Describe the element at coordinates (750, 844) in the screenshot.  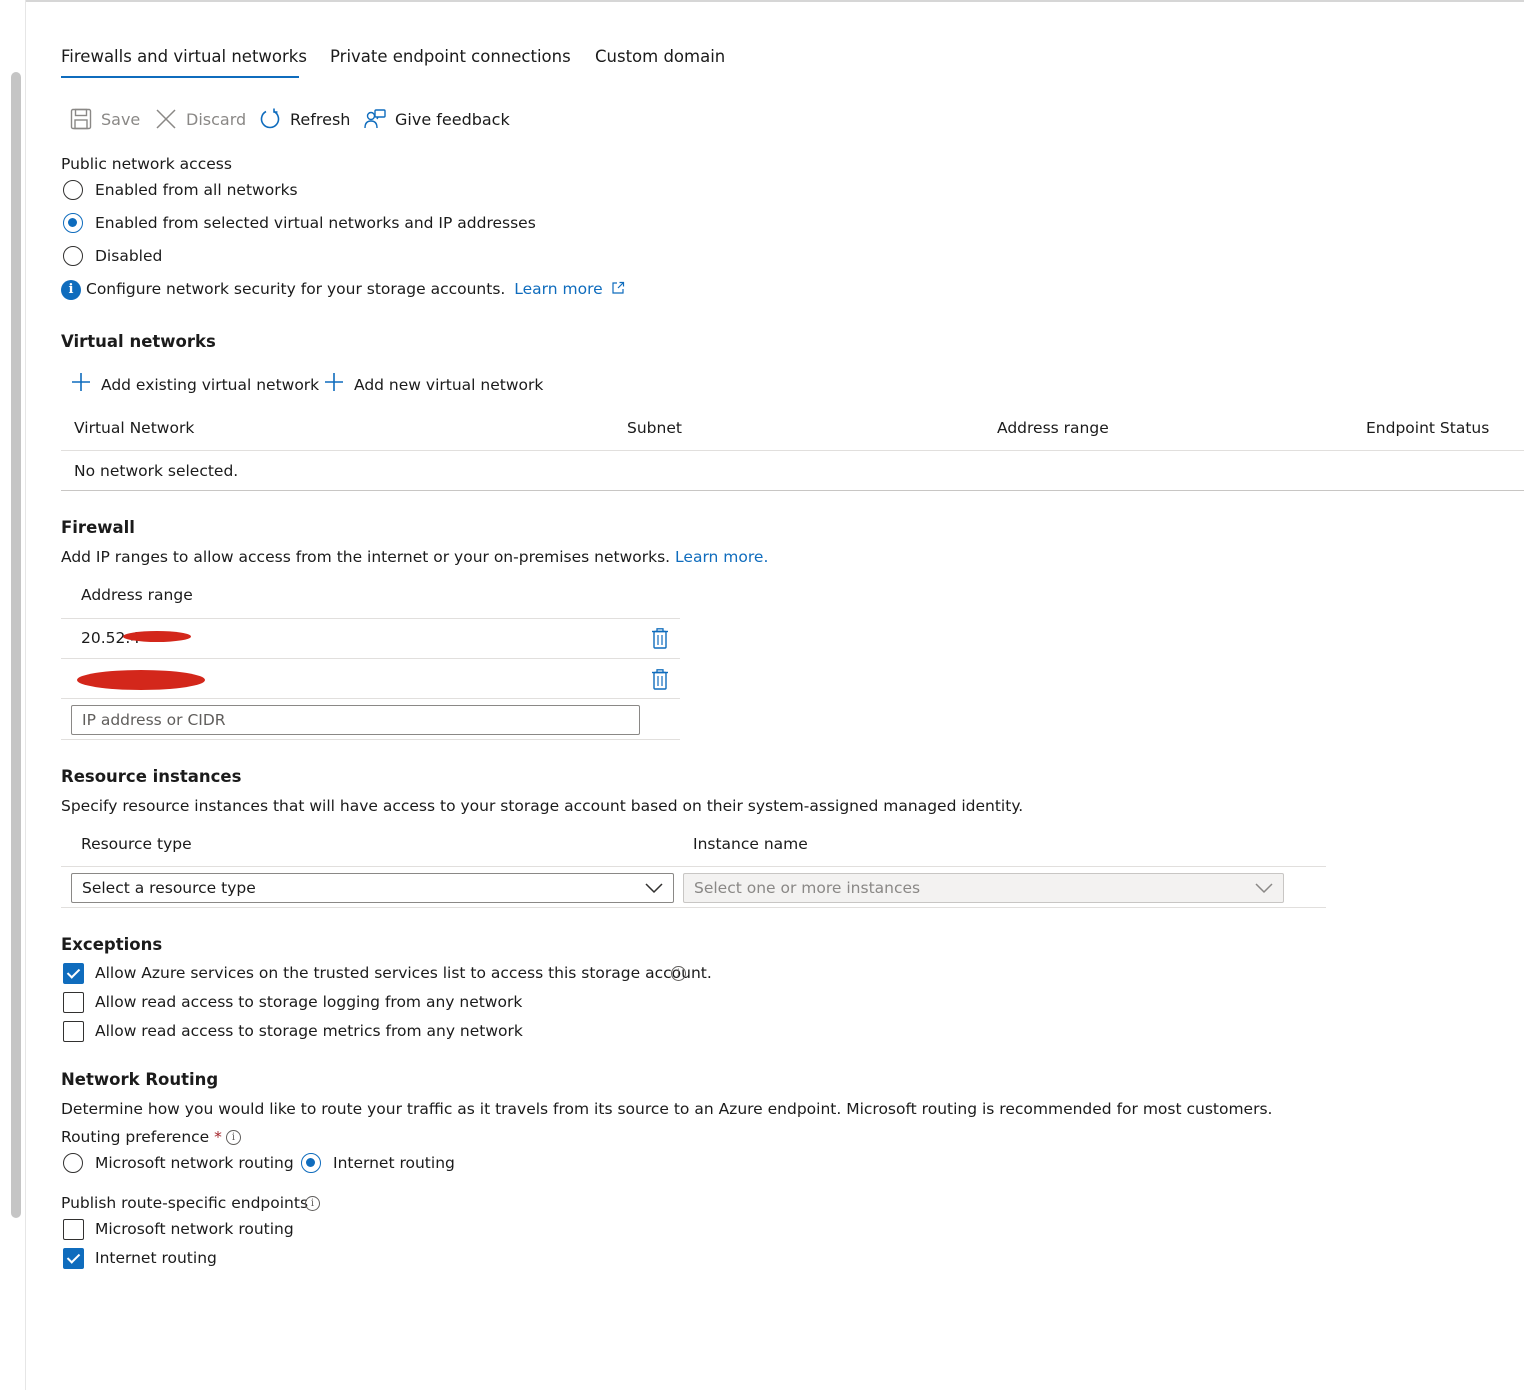
I see `column-header-instance-name: Instance name` at that location.